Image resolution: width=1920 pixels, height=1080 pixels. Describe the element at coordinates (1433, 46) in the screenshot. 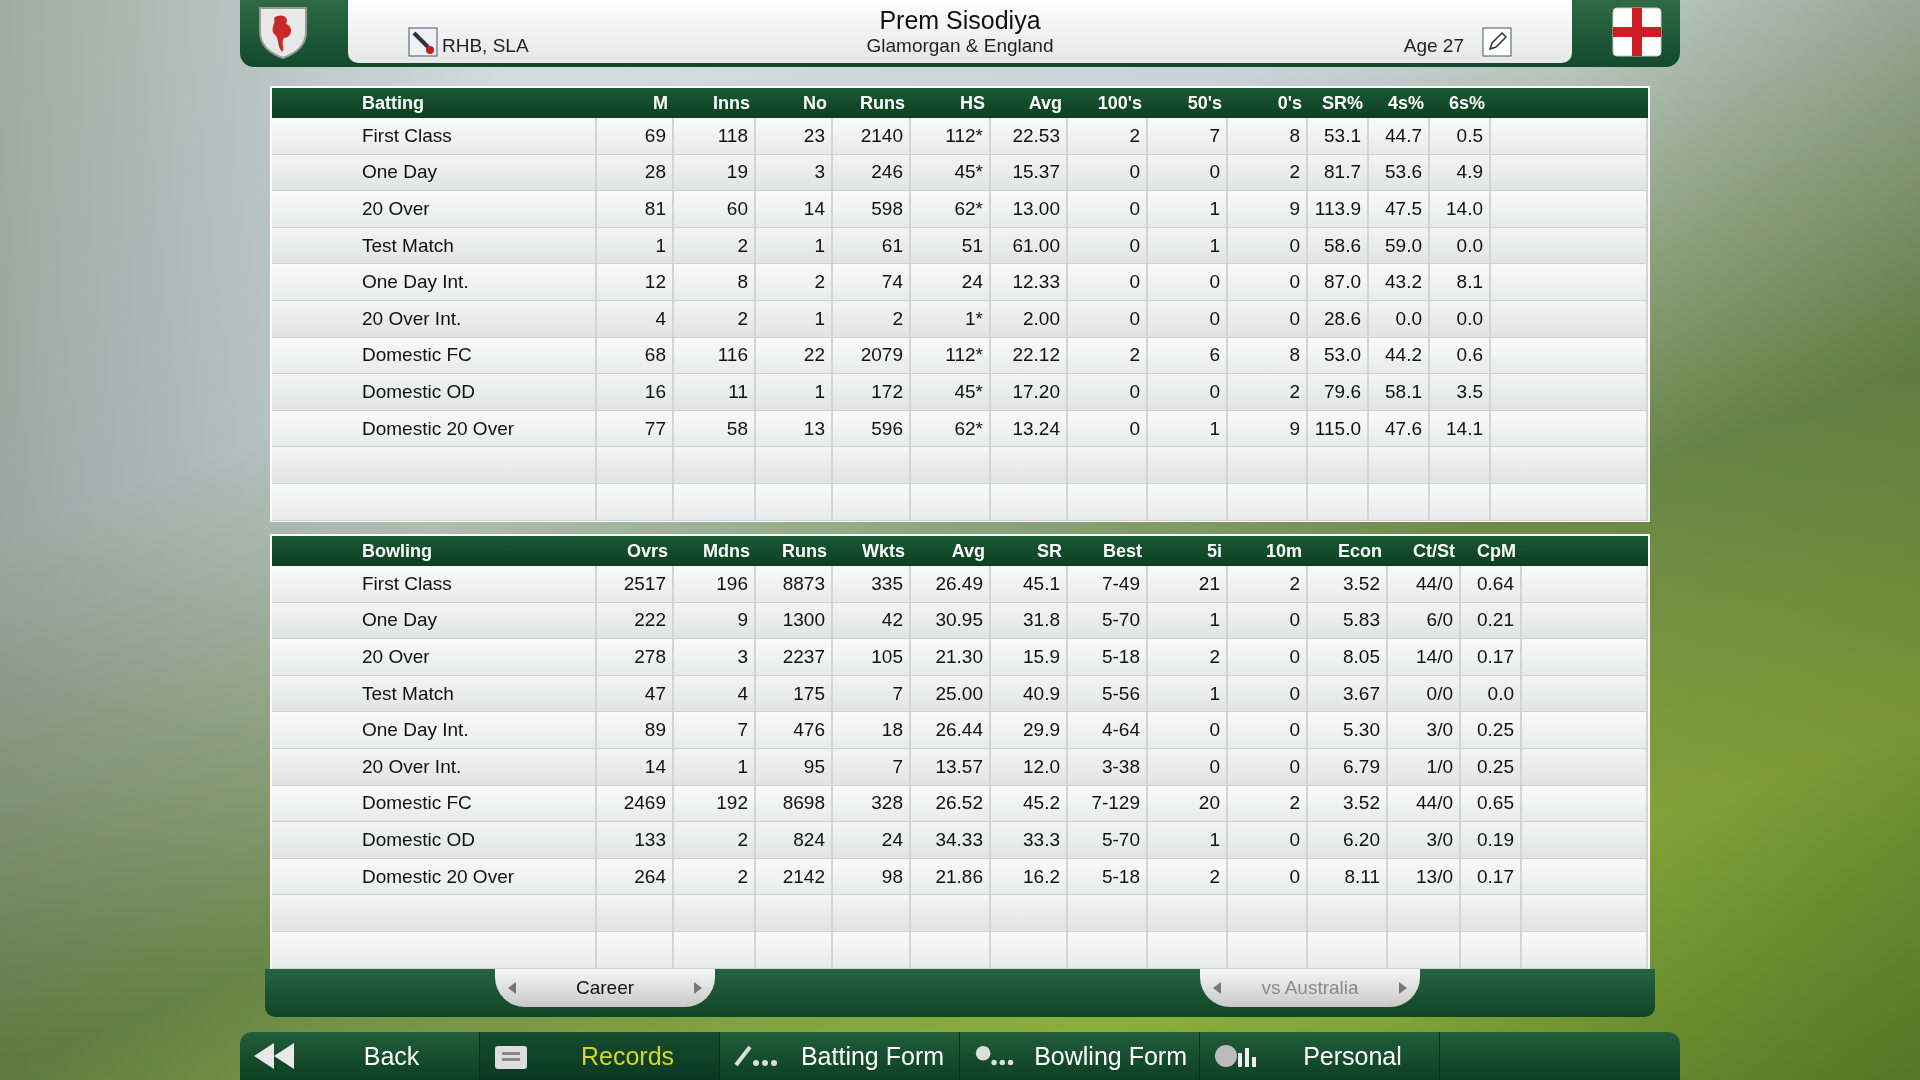

I see `player-age: Age 27` at that location.